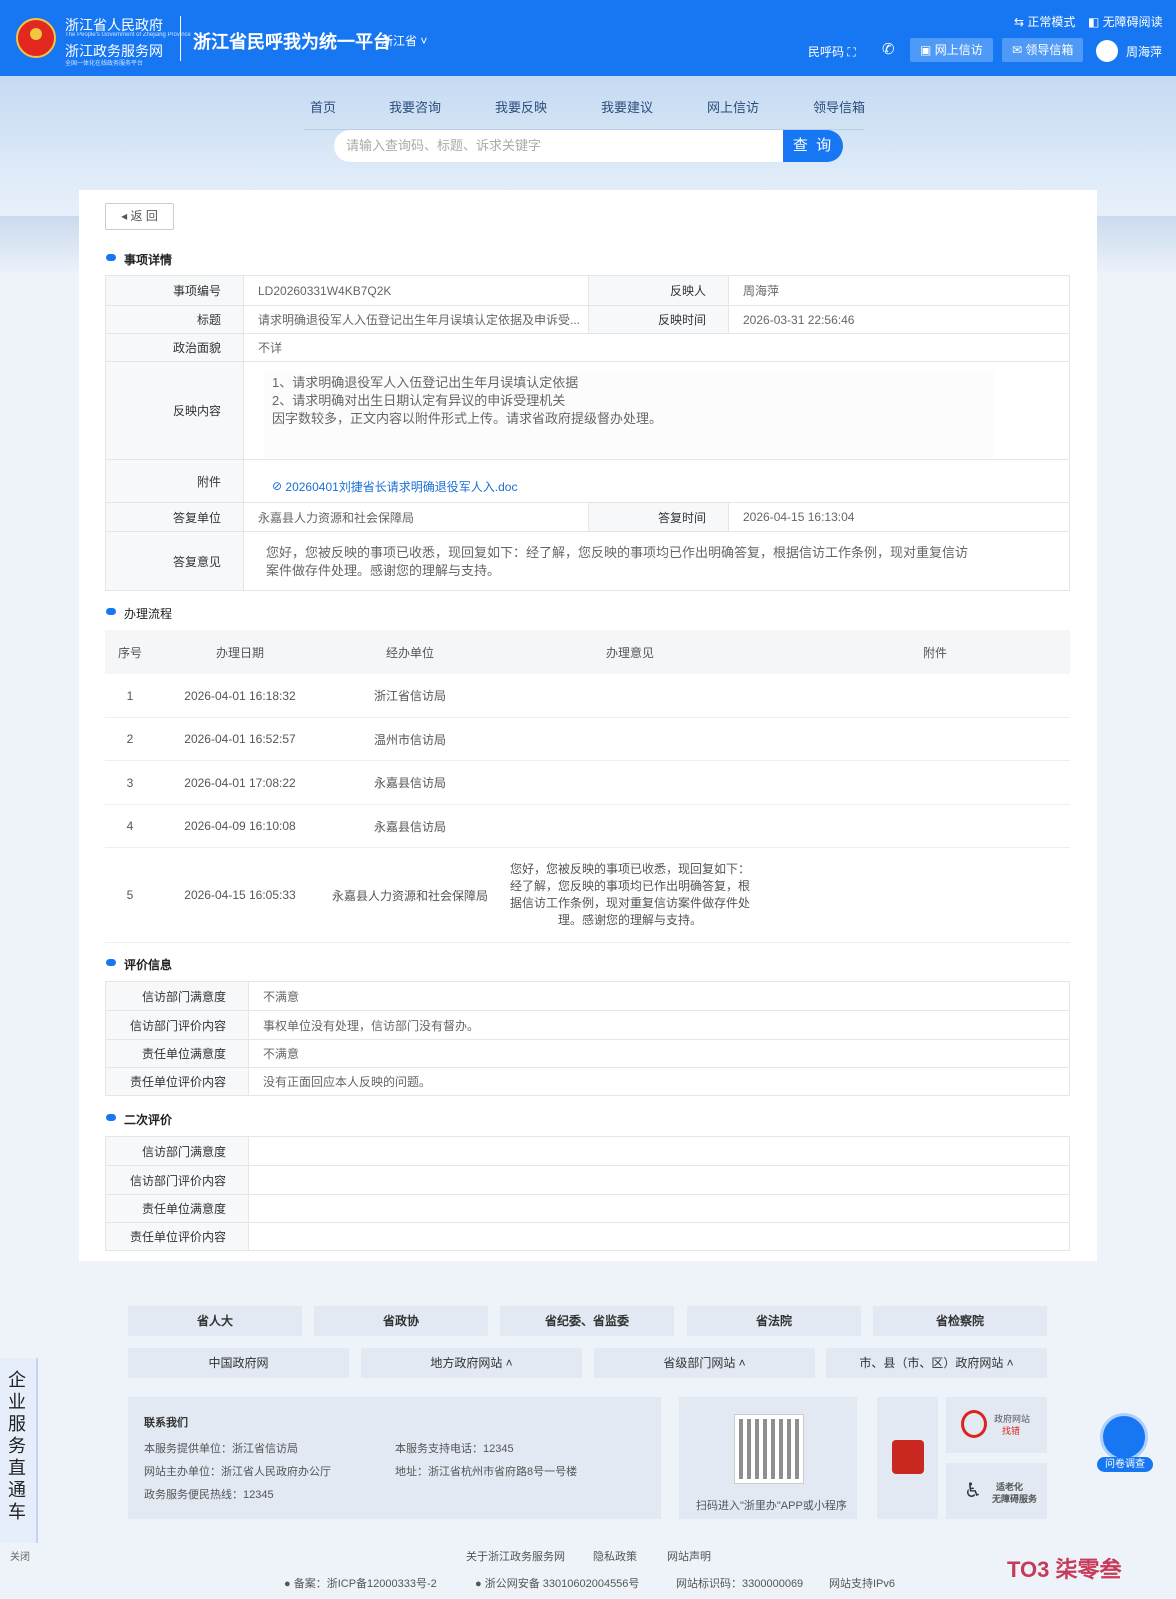 The image size is (1176, 1599). Describe the element at coordinates (130, 895) in the screenshot. I see `flow-row-no: 5` at that location.